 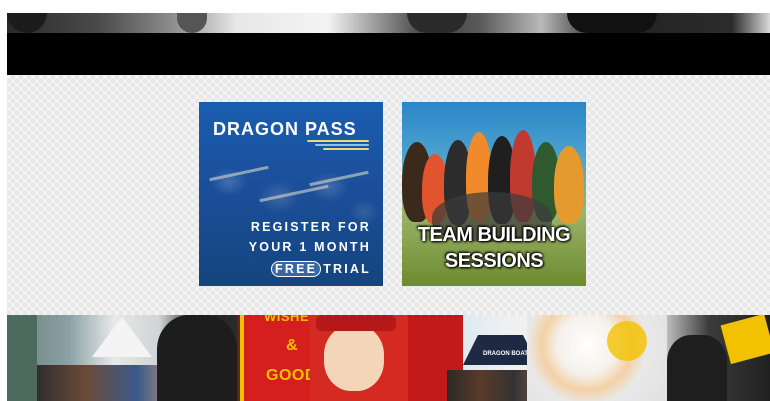 What do you see at coordinates (296, 269) in the screenshot?
I see `free-badge: FREE` at bounding box center [296, 269].